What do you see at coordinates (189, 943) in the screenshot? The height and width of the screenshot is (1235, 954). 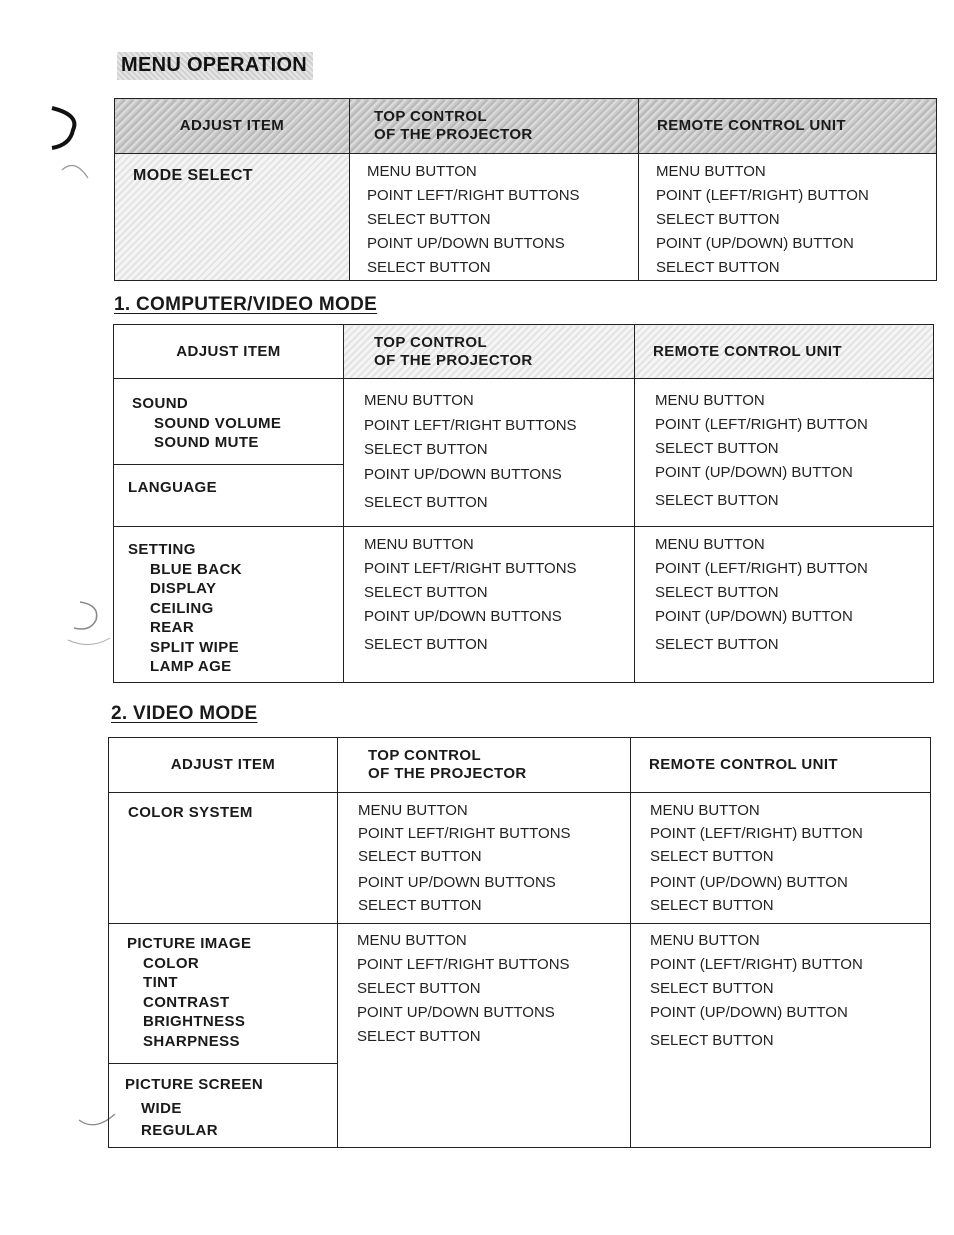 I see `adjust-item: PICTURE IMAGE` at bounding box center [189, 943].